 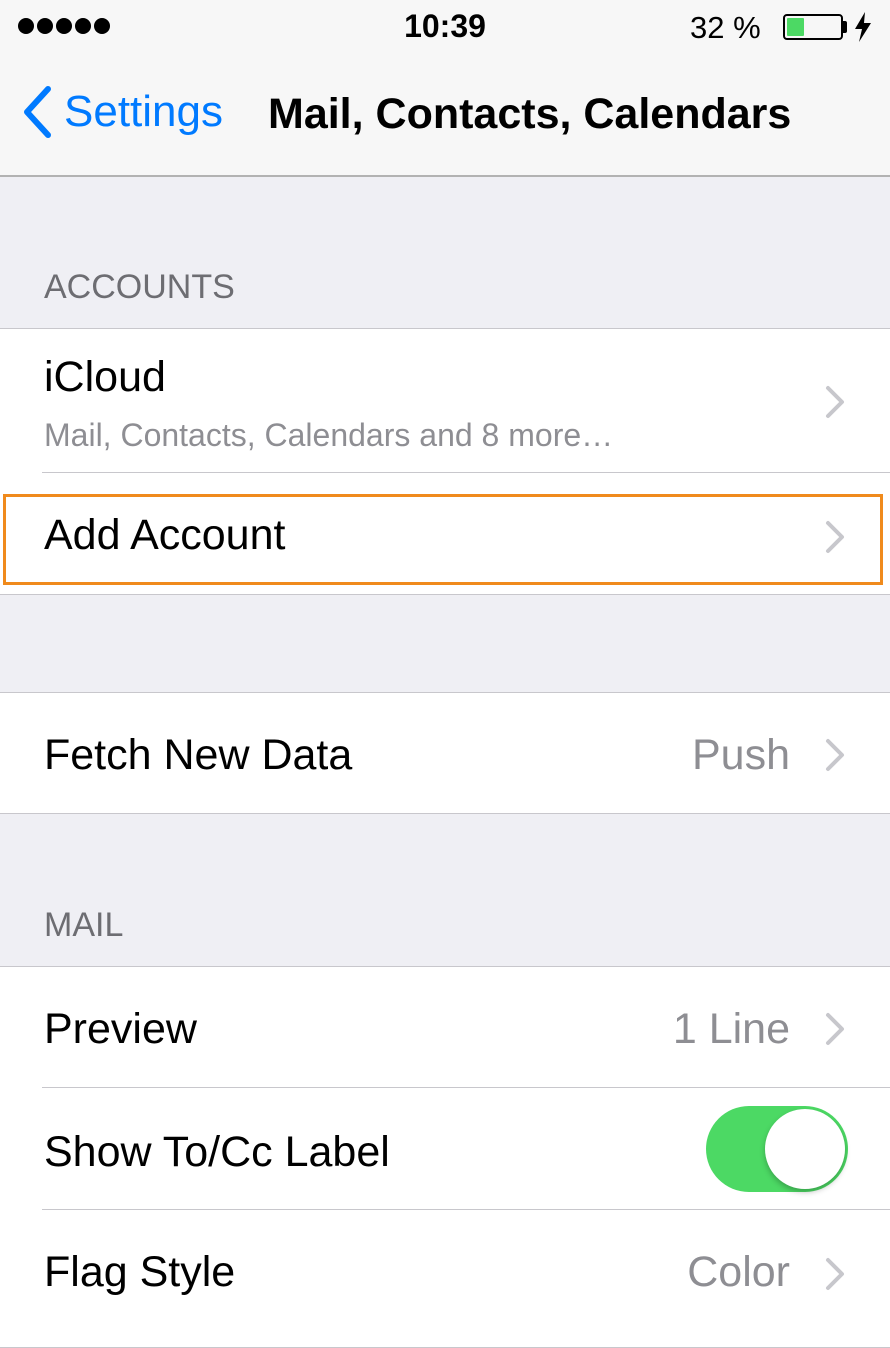 I want to click on flag-style-label: Flag Style, so click(x=140, y=1272).